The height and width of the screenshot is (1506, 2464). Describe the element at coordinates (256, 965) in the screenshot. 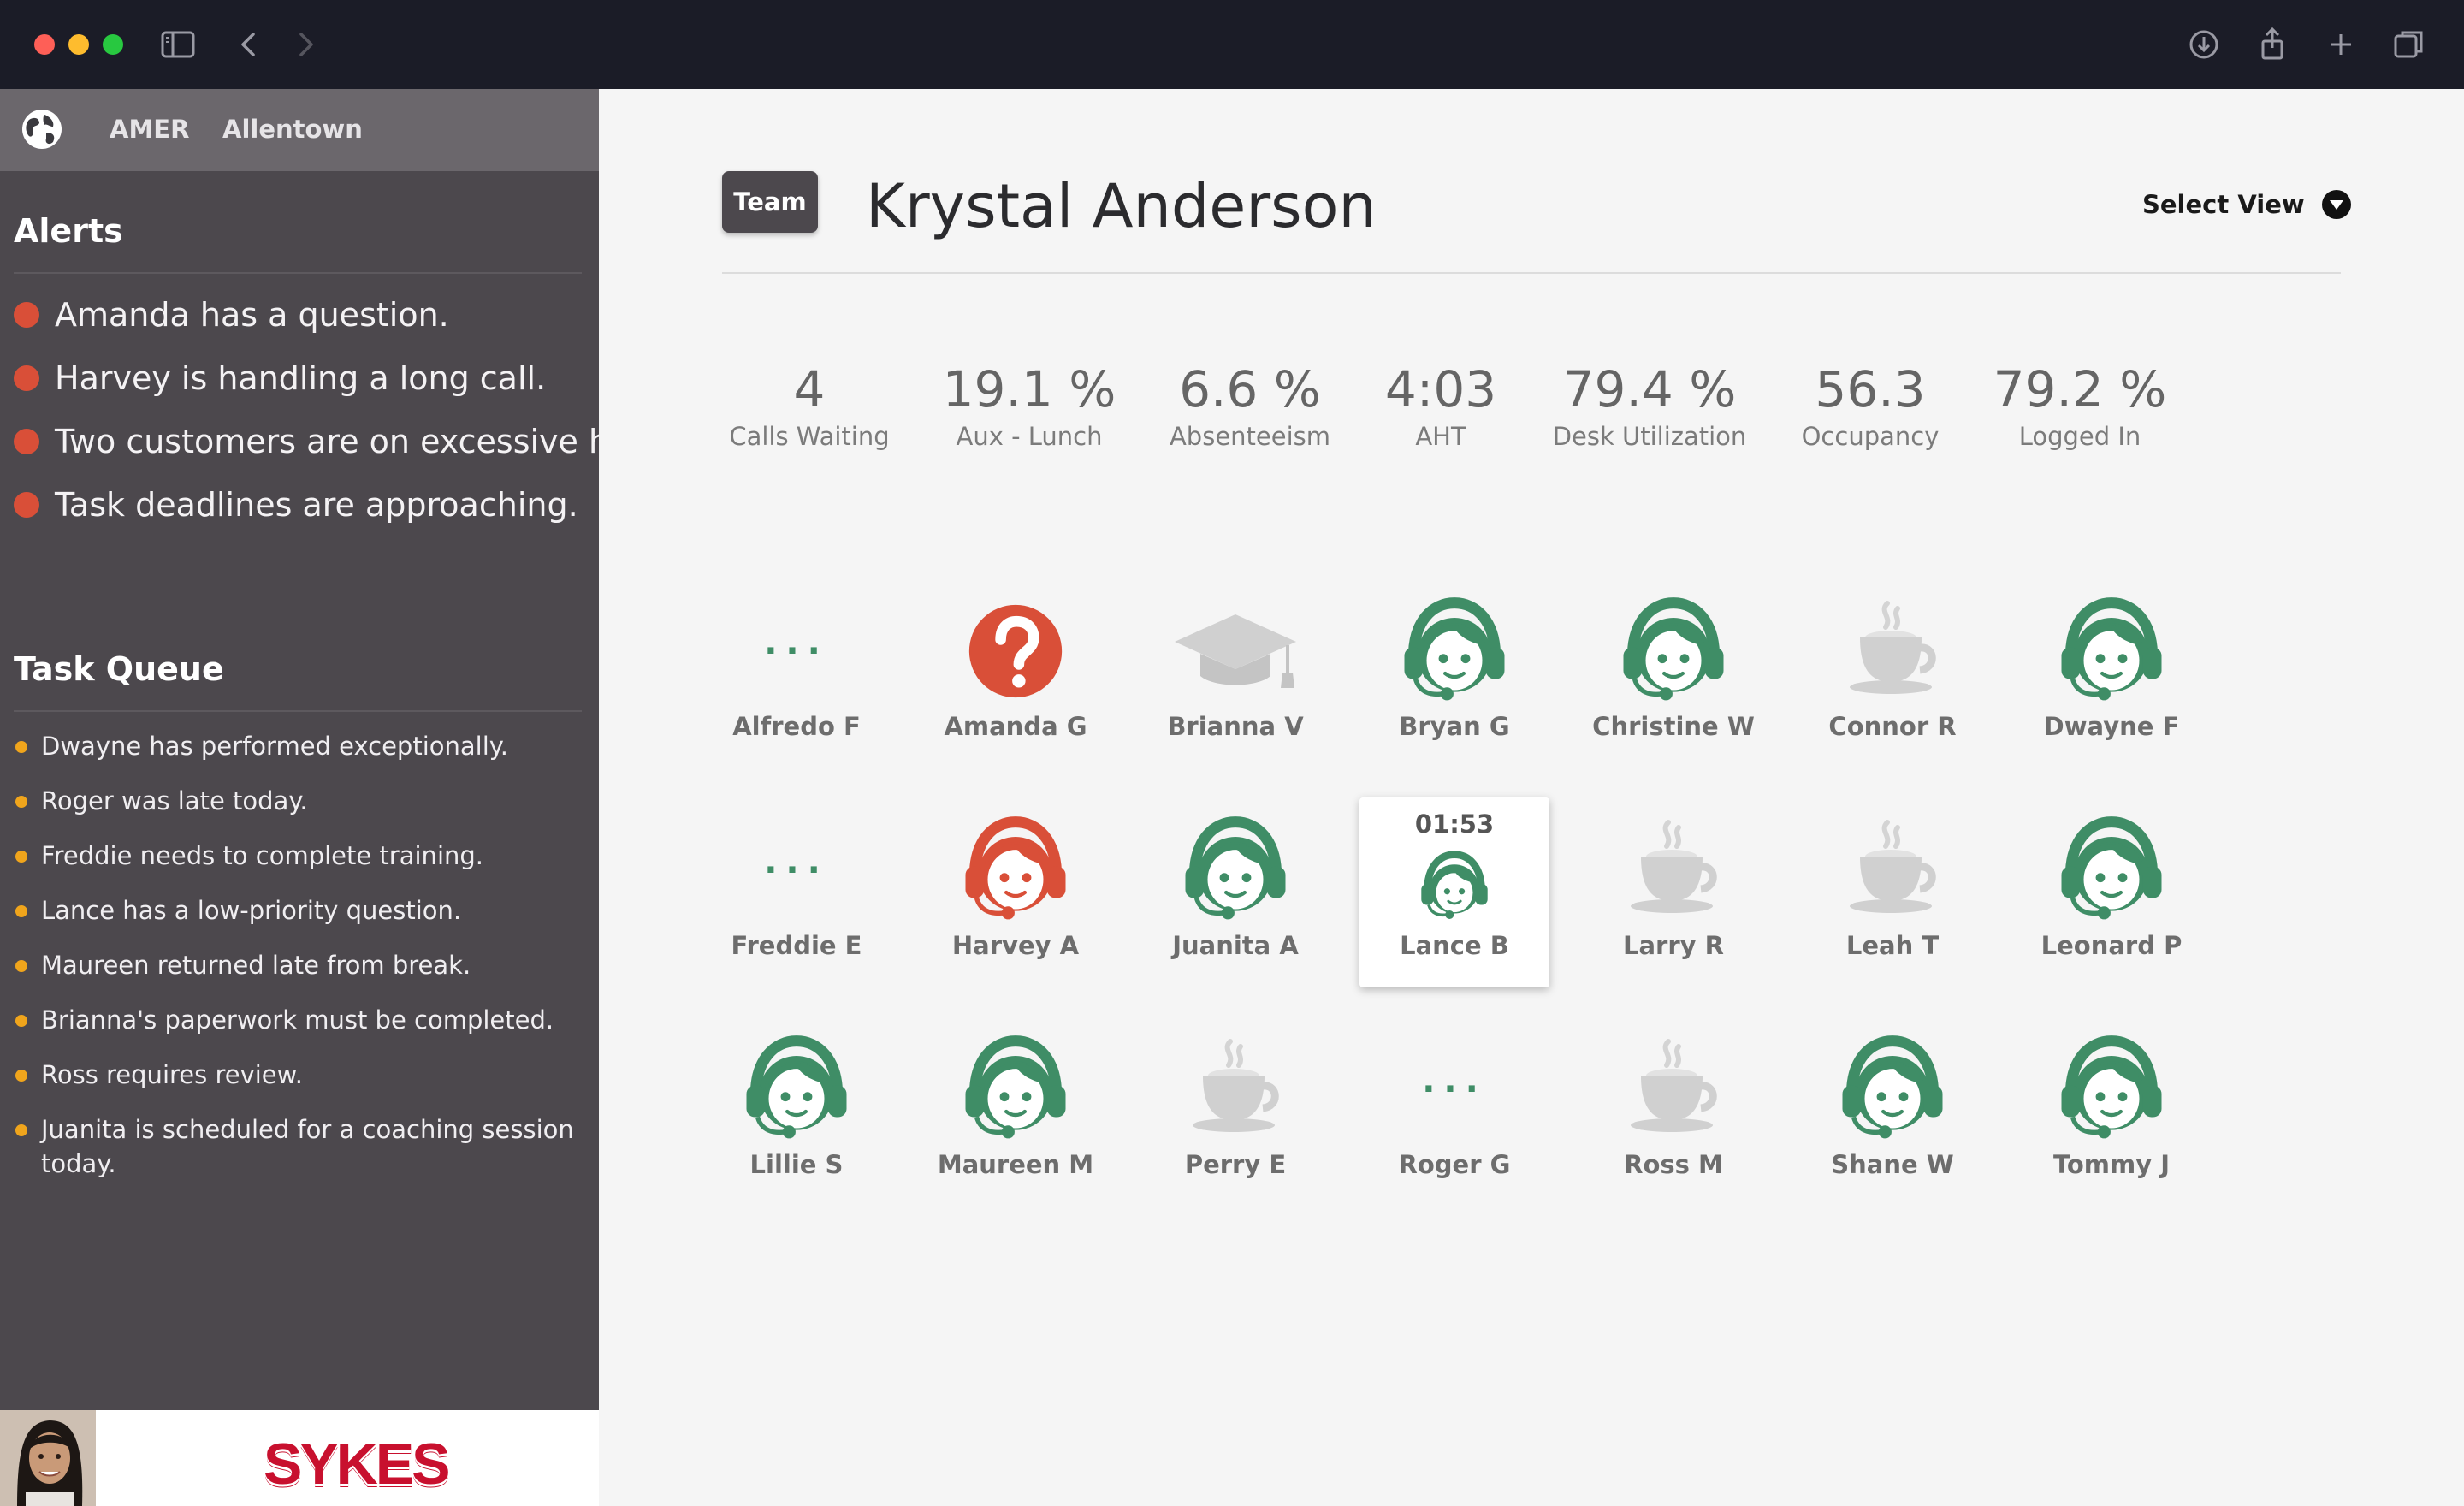

I see `task-text: Maureen returned late from break.` at that location.